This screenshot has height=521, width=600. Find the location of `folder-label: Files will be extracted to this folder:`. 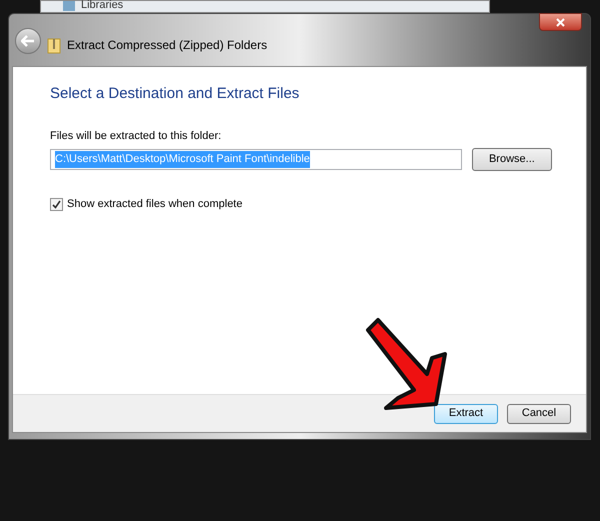

folder-label: Files will be extracted to this folder: is located at coordinates (136, 136).